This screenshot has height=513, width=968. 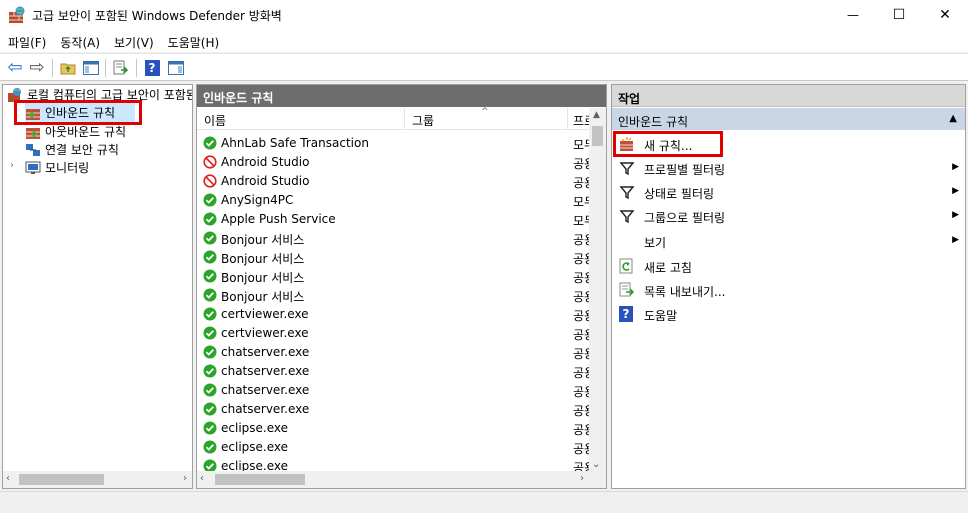 I want to click on folder-up-icon, so click(x=68, y=69).